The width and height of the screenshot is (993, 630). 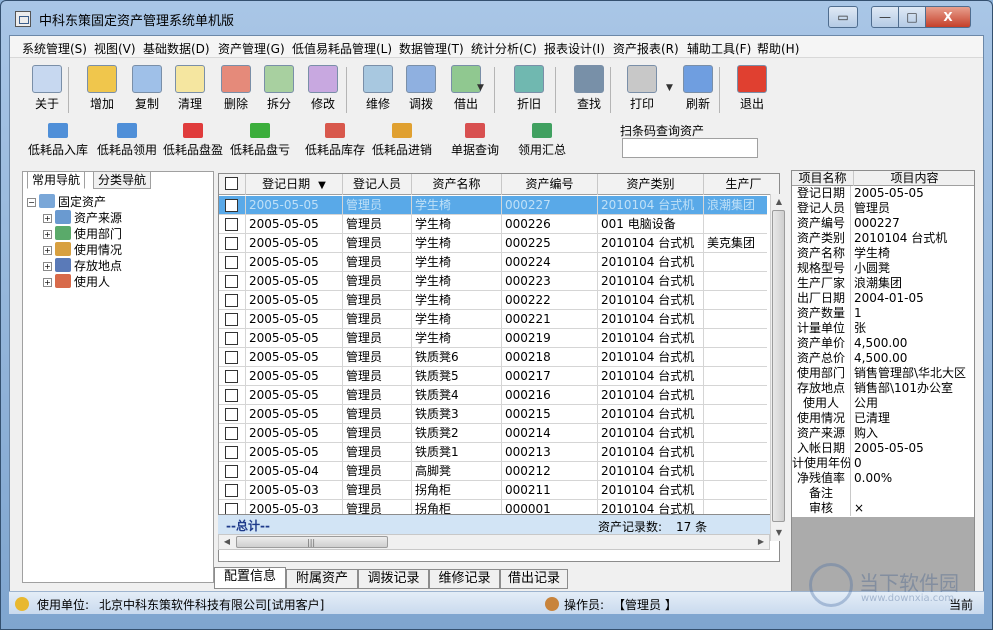 I want to click on maximize-button: □, so click(x=912, y=17).